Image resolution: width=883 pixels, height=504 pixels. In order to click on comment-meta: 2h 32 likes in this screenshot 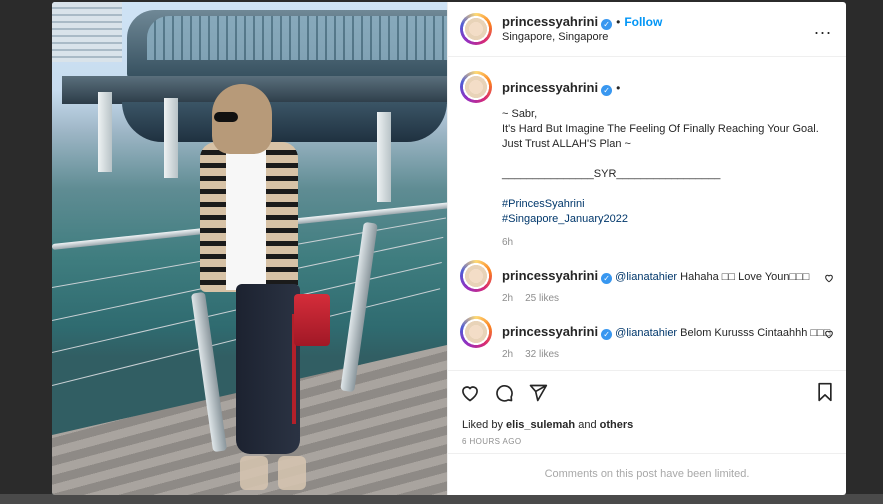, I will do `click(666, 354)`.